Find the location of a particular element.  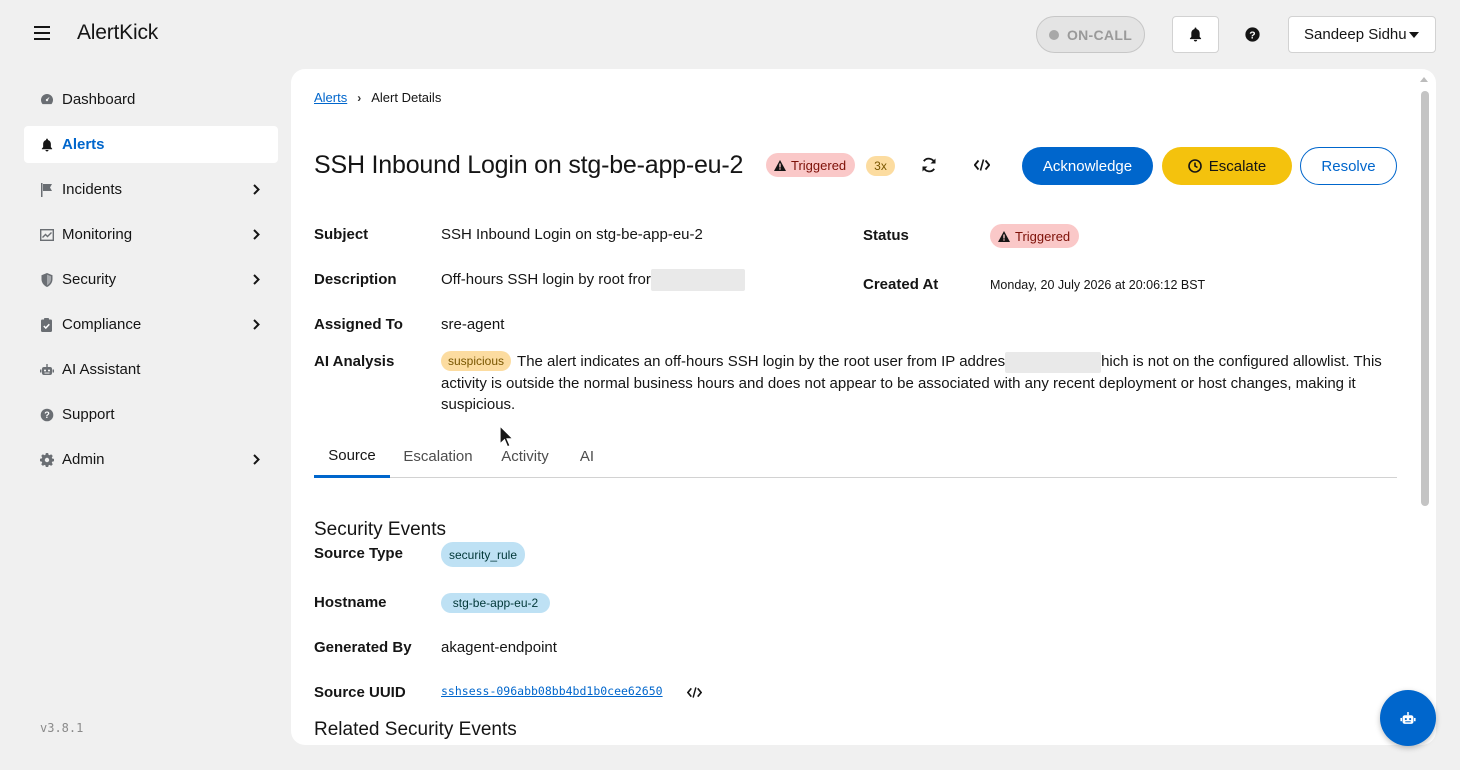

ai-analysis-label: AI Analysis is located at coordinates (354, 361).